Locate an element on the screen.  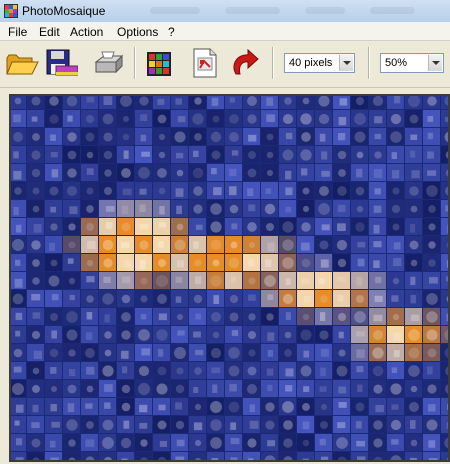
menu-edit: Edit is located at coordinates (49, 32).